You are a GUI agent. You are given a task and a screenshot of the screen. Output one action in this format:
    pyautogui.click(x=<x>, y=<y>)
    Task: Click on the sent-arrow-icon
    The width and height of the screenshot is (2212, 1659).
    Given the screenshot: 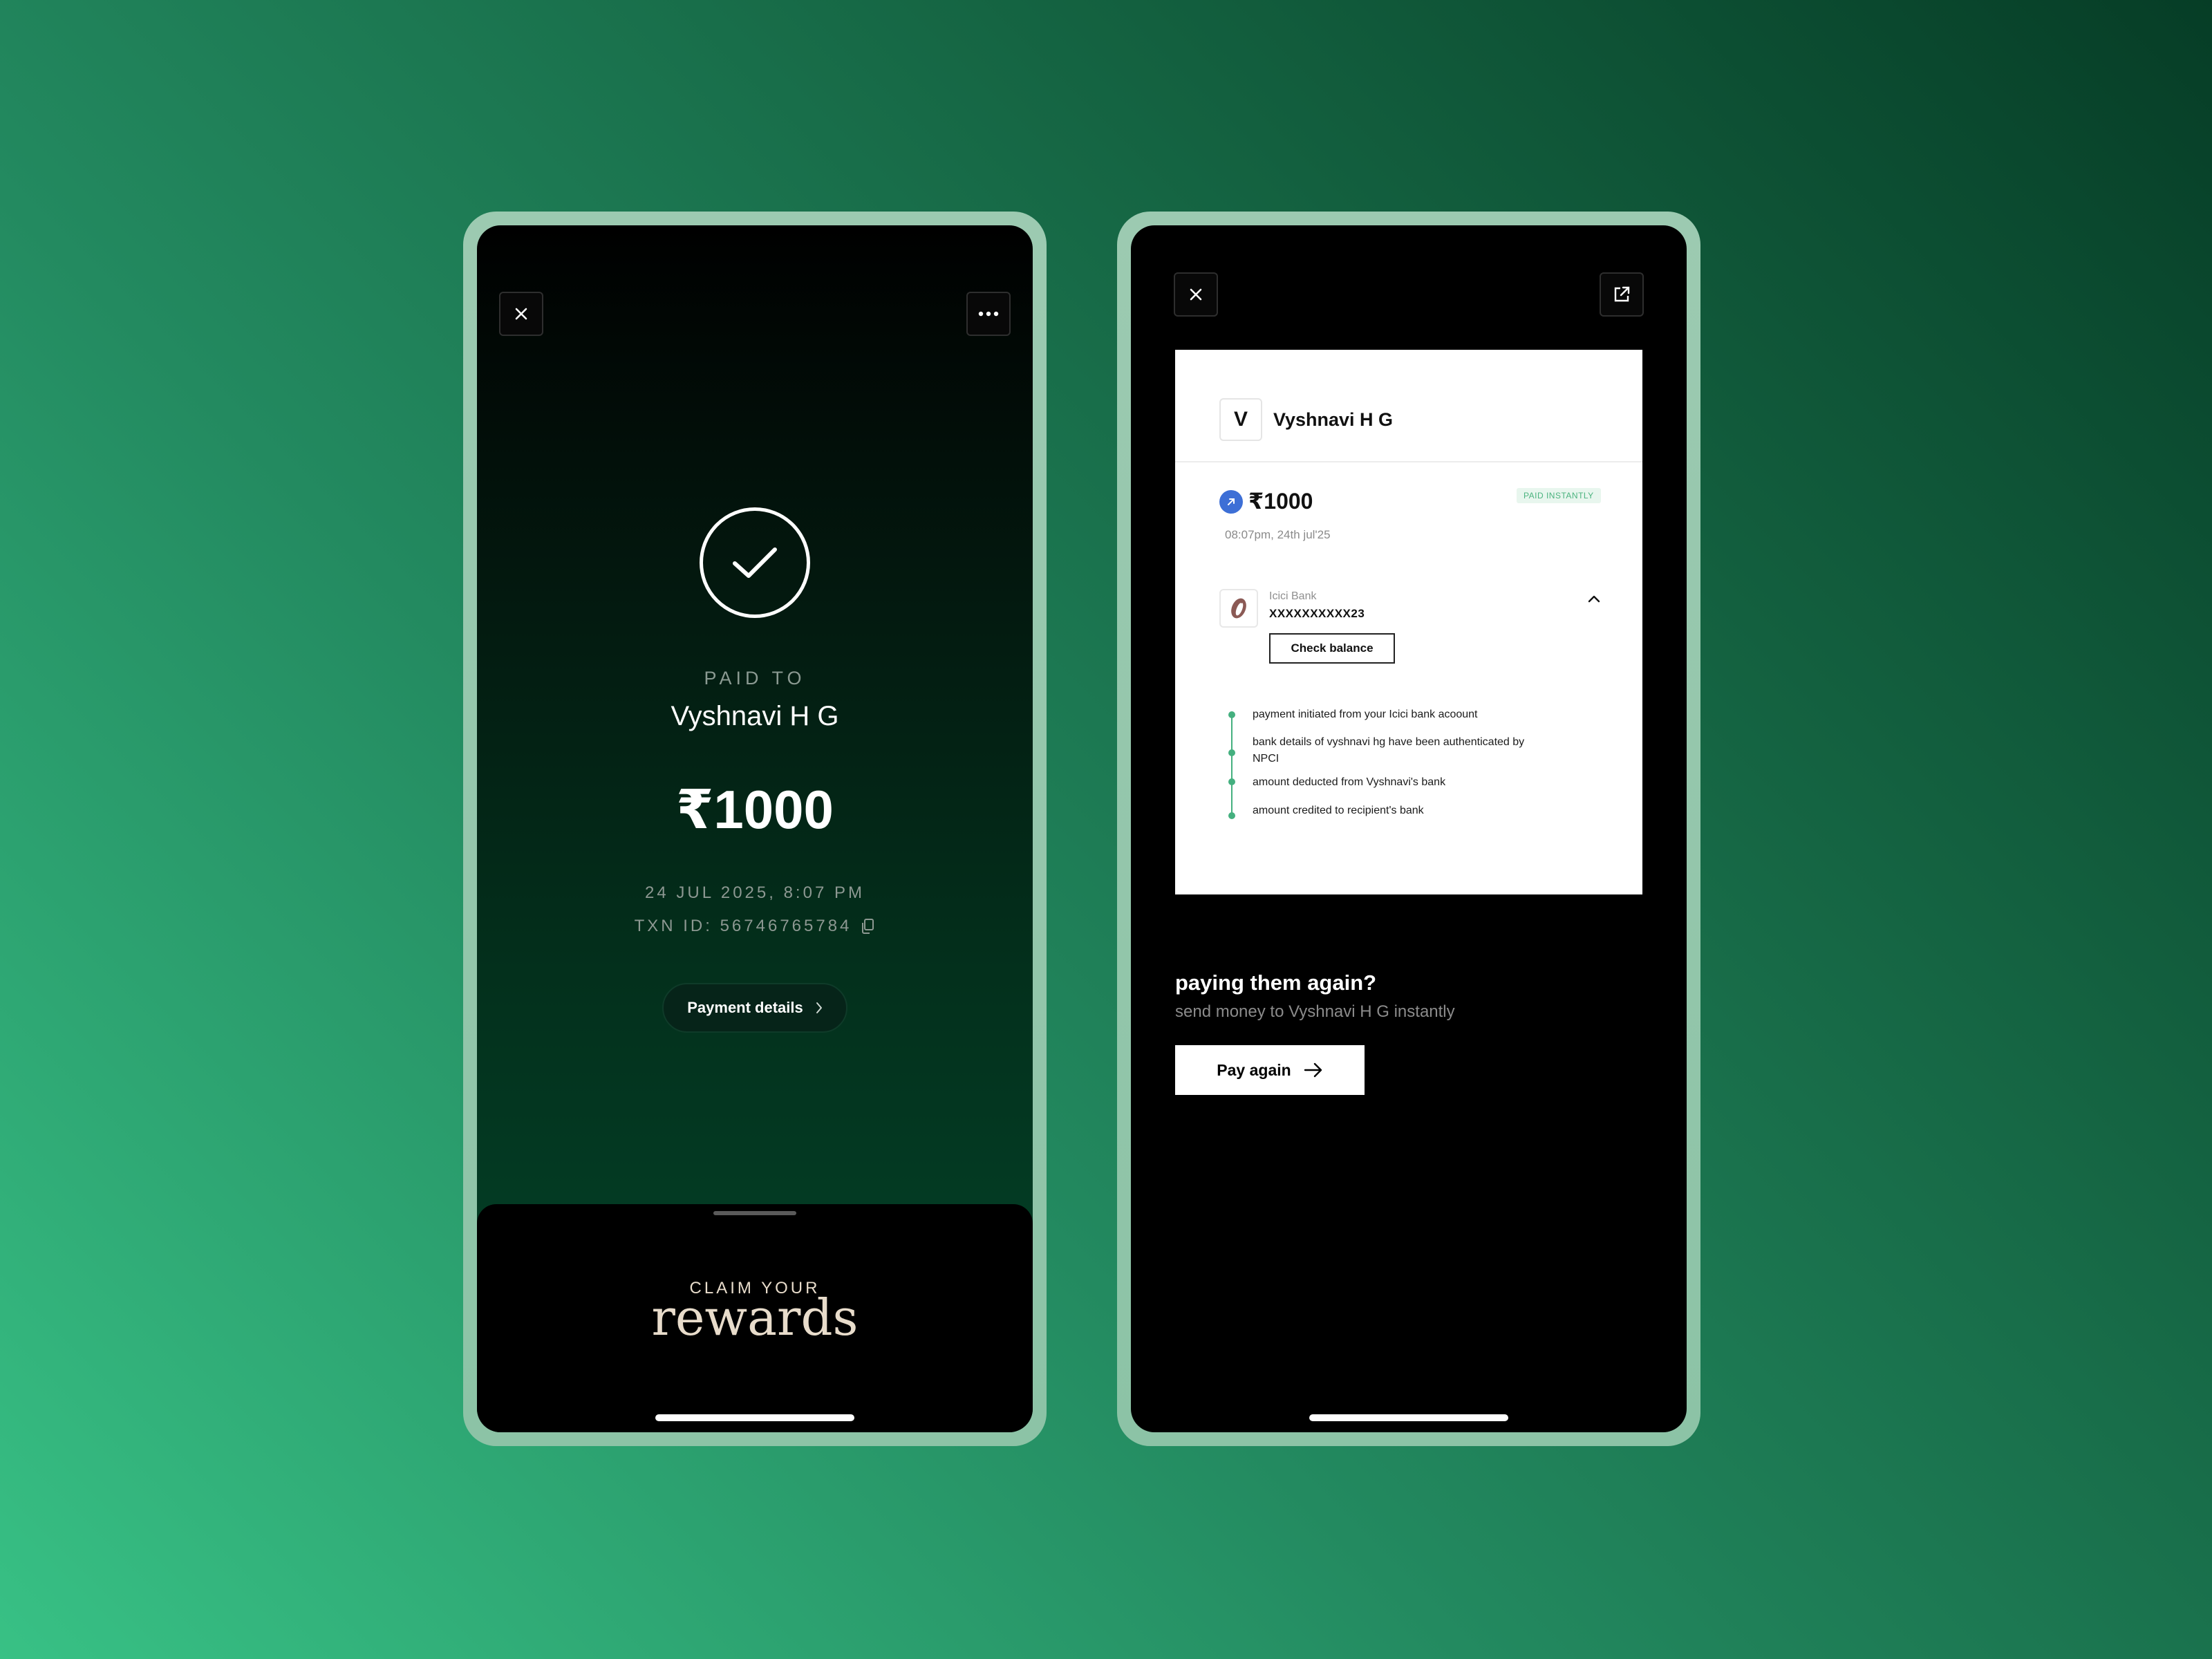 What is the action you would take?
    pyautogui.click(x=1231, y=502)
    